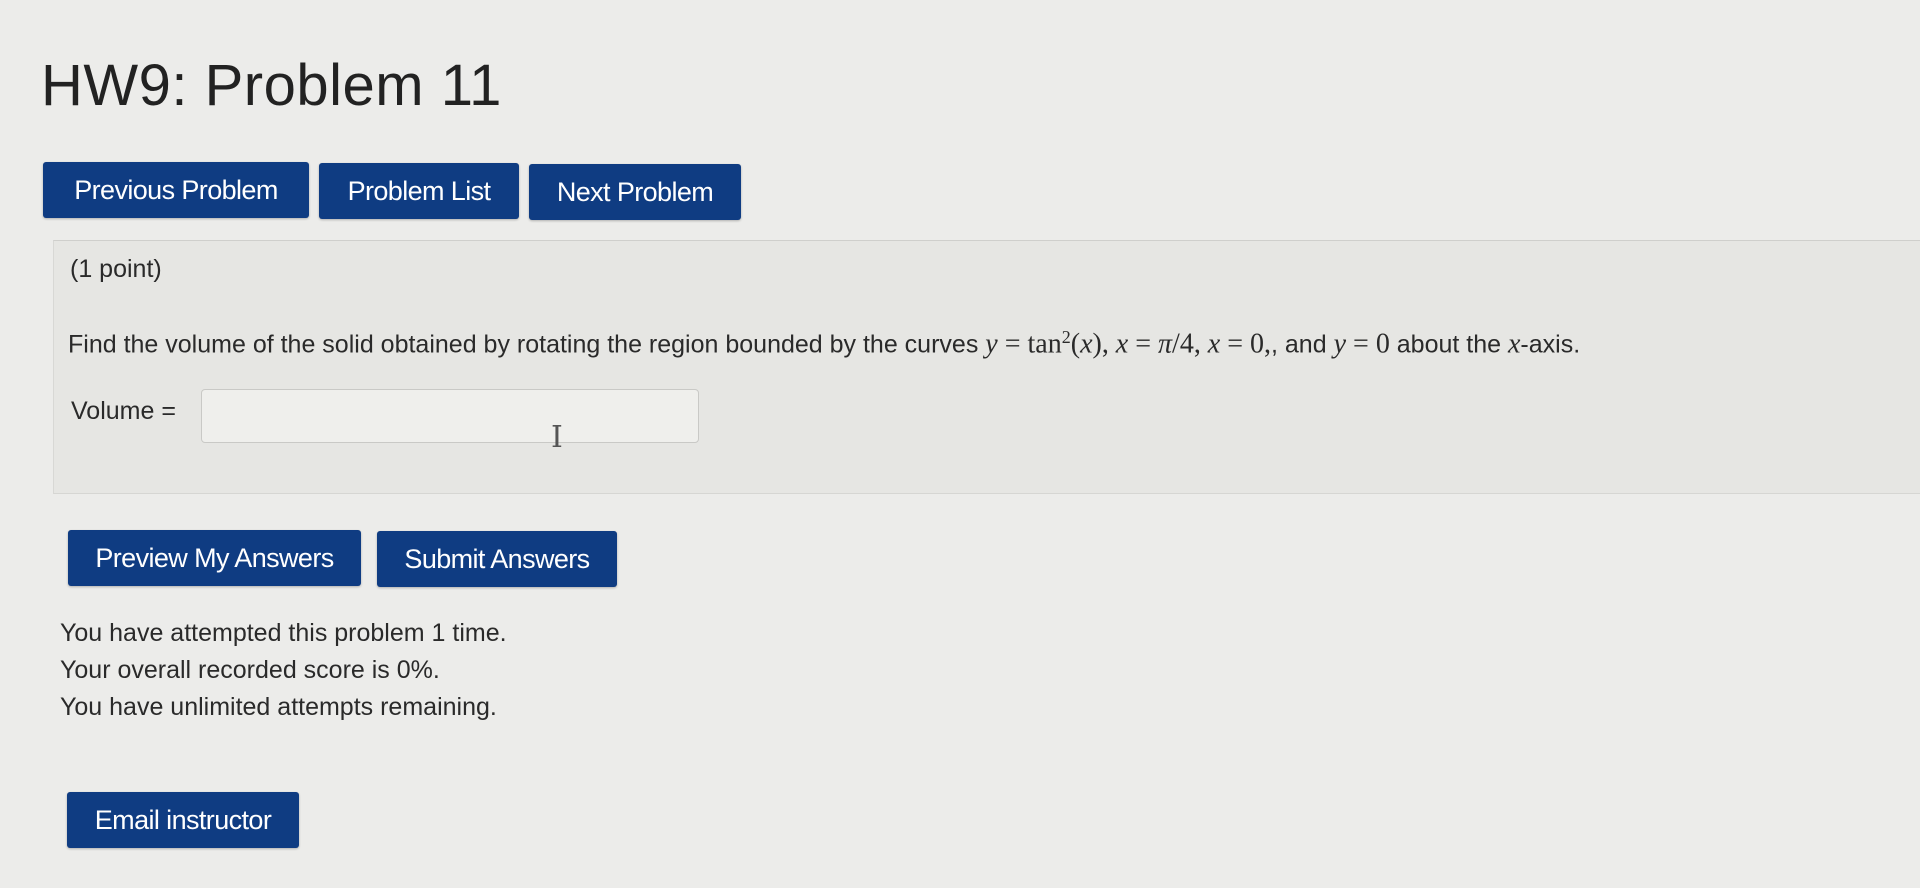 This screenshot has width=1920, height=888. I want to click on math-equals-3: =, so click(1235, 344).